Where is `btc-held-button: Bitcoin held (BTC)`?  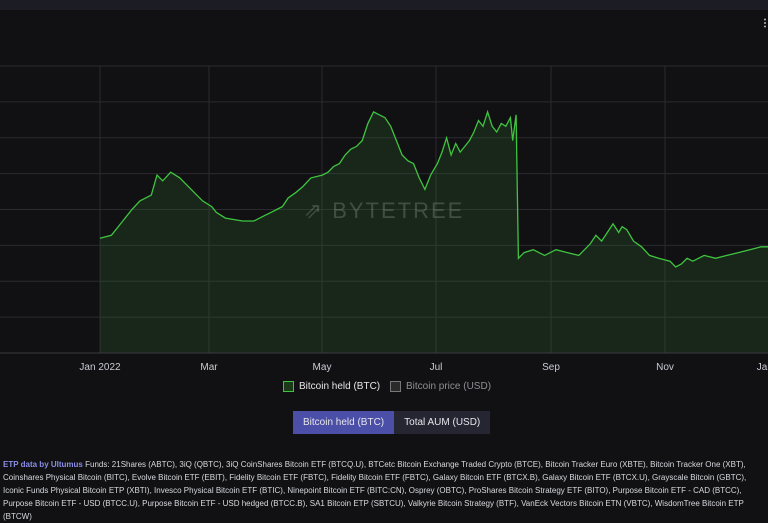
btc-held-button: Bitcoin held (BTC) is located at coordinates (344, 422).